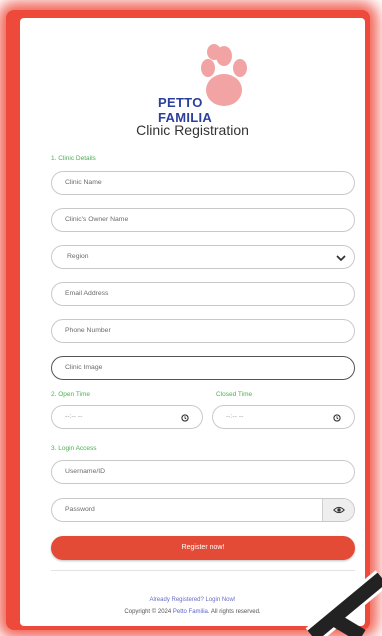  I want to click on region-select: Region, so click(203, 257).